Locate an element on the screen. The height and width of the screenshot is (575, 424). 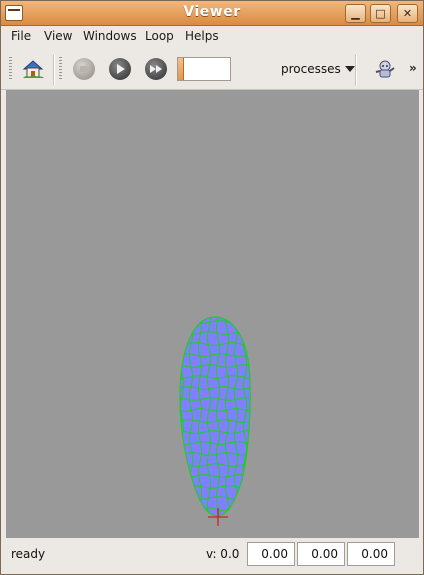
menu-bar: File View Windows Loop Helps is located at coordinates (212, 37).